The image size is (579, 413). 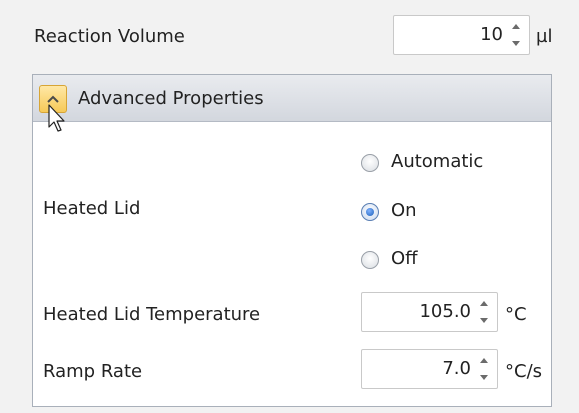 I want to click on mouse-cursor-icon, so click(x=56, y=118).